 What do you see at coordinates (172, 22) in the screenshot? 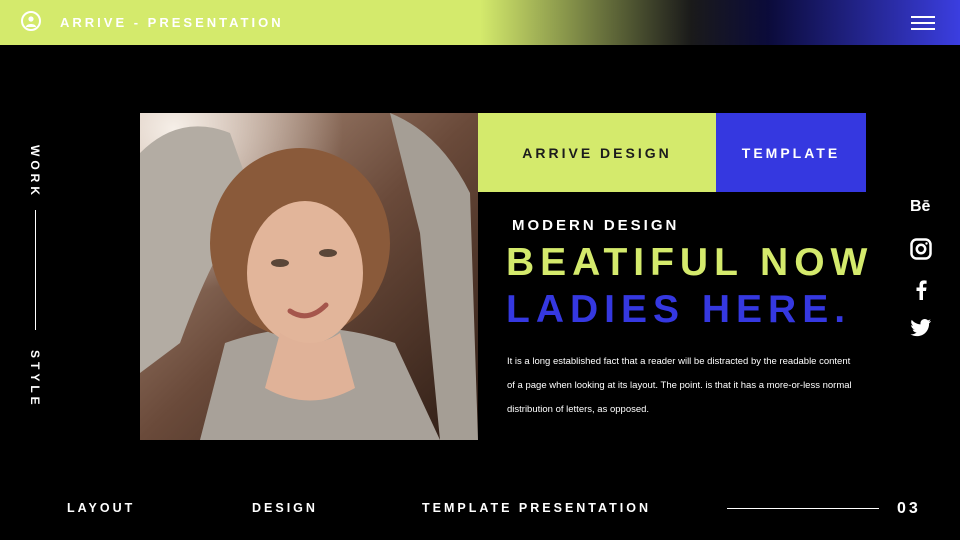
I see `presentation-title: ARRIVE - PRESENTATION` at bounding box center [172, 22].